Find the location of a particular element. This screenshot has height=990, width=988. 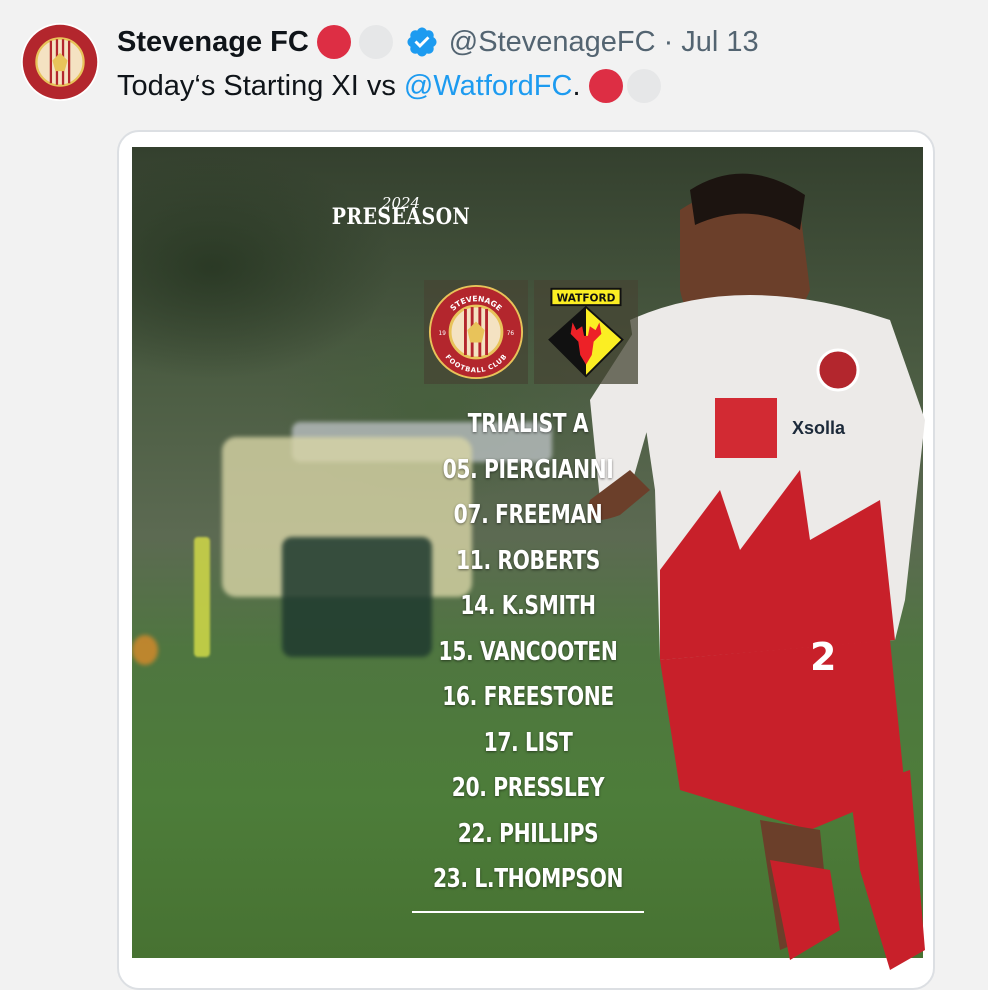

tweet-text-end: . is located at coordinates (576, 86).